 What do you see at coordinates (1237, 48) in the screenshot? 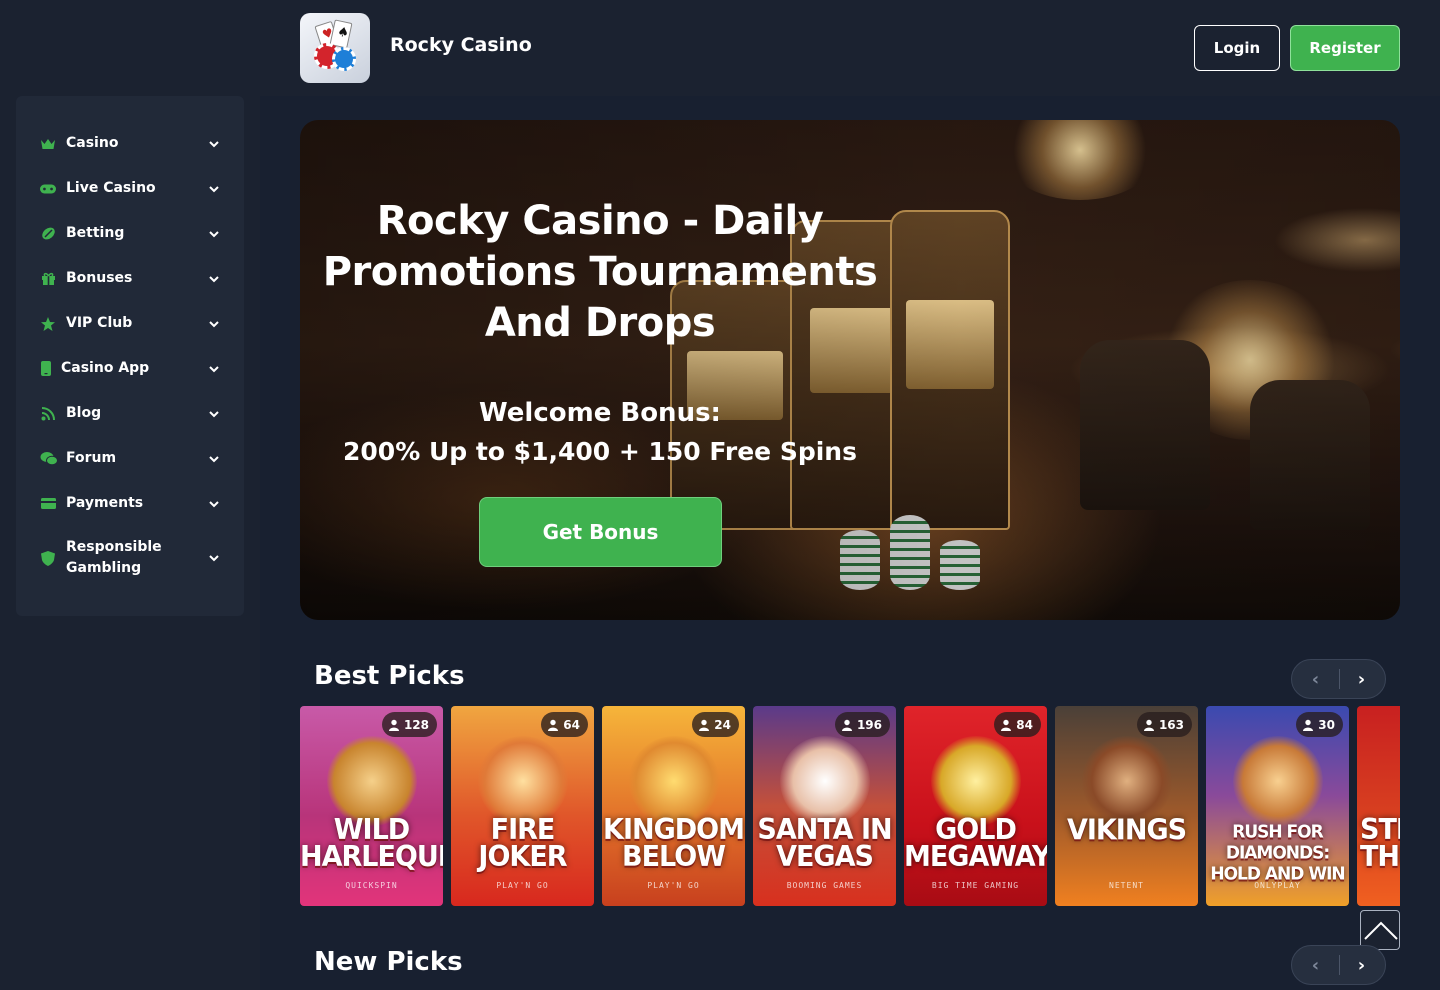
I see `login-button: Login` at bounding box center [1237, 48].